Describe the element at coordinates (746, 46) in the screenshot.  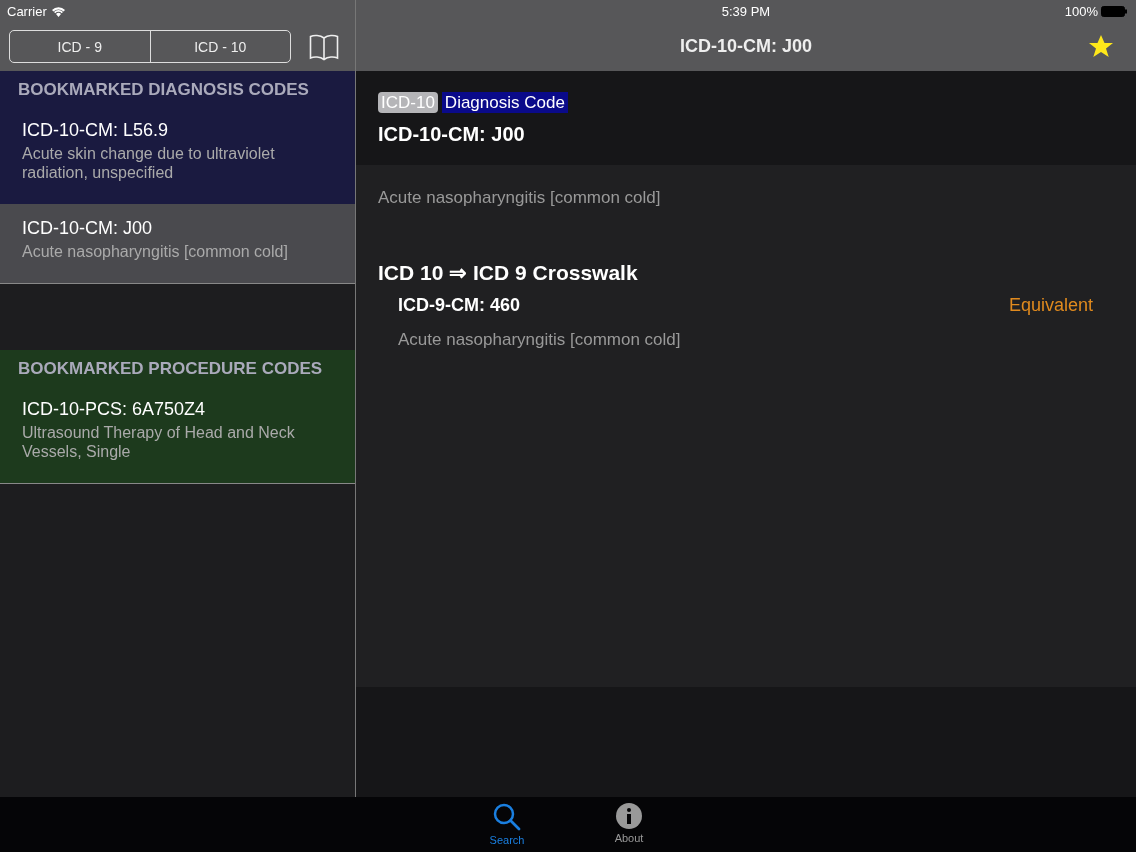
I see `nav-title: ICD-10-CM: J00` at that location.